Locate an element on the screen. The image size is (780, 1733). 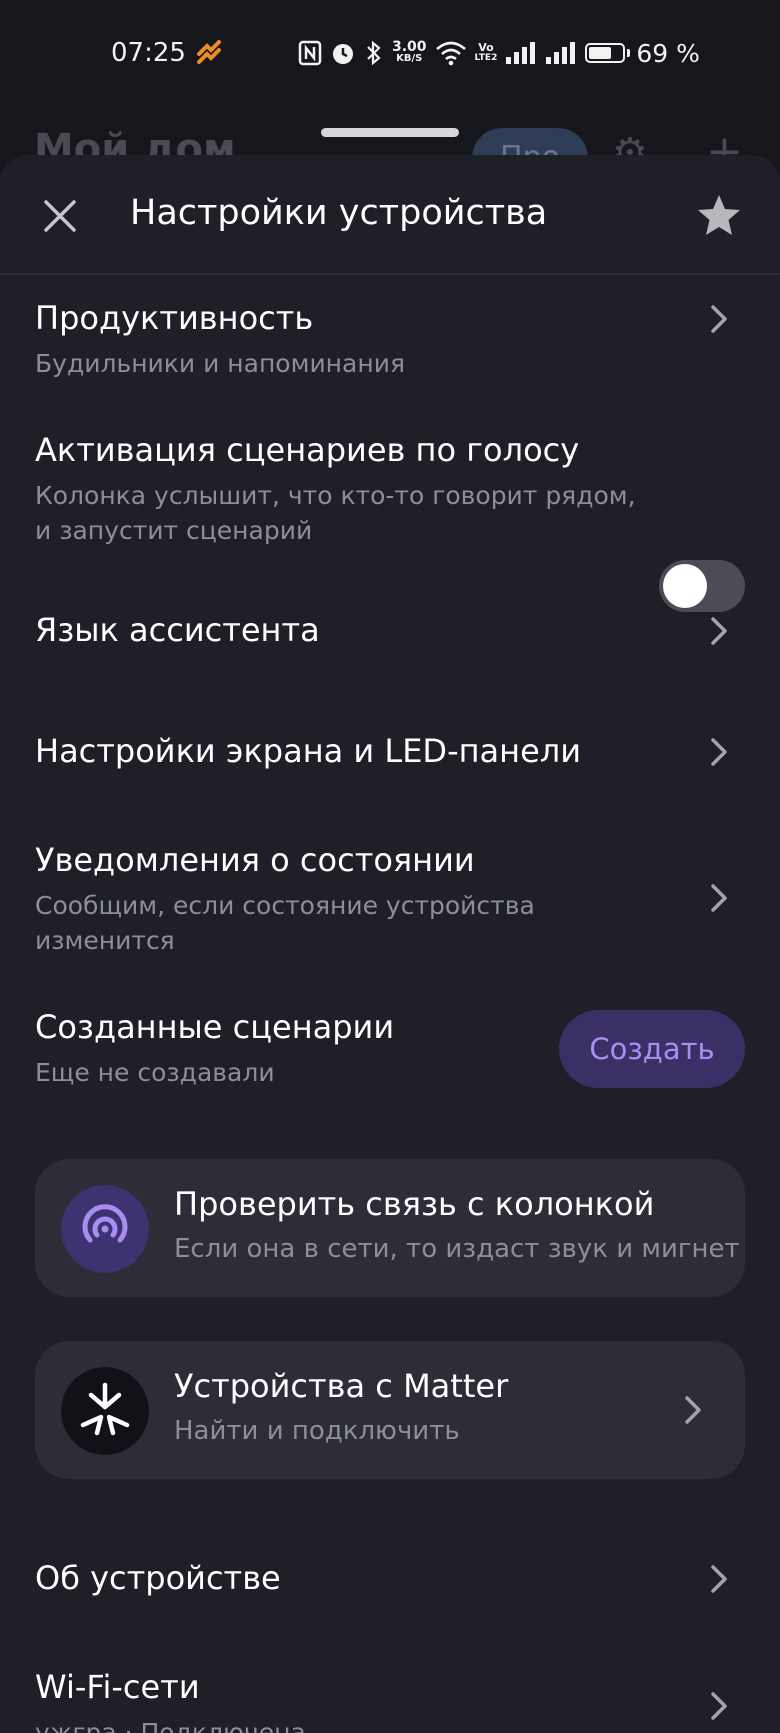
row-title: Об устройстве is located at coordinates (158, 1578).